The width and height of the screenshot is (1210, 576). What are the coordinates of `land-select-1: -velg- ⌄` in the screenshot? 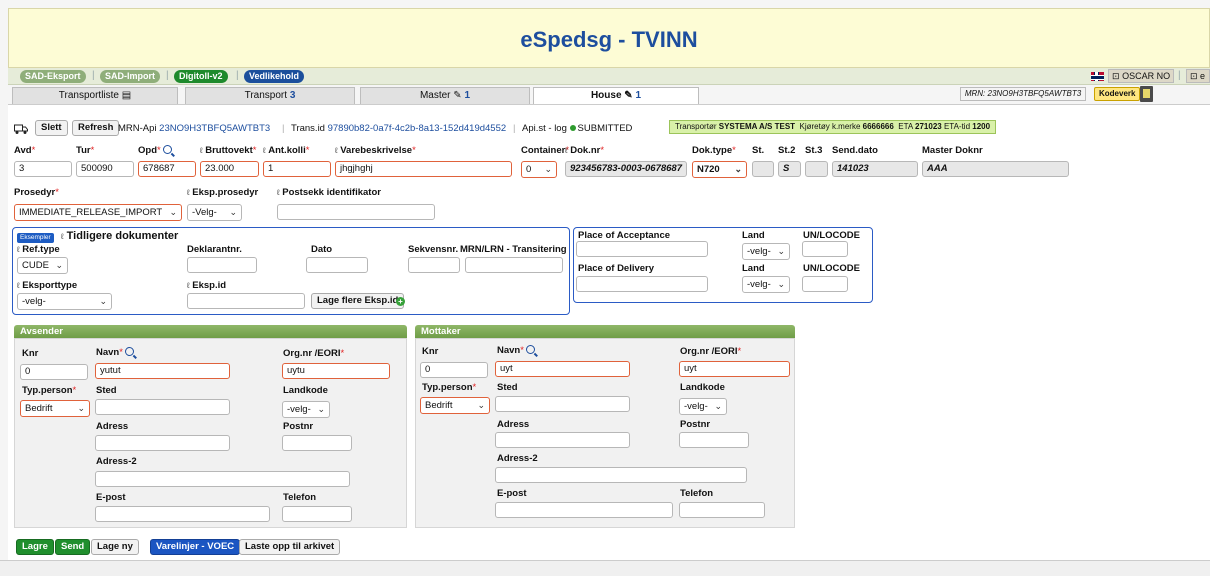 It's located at (766, 251).